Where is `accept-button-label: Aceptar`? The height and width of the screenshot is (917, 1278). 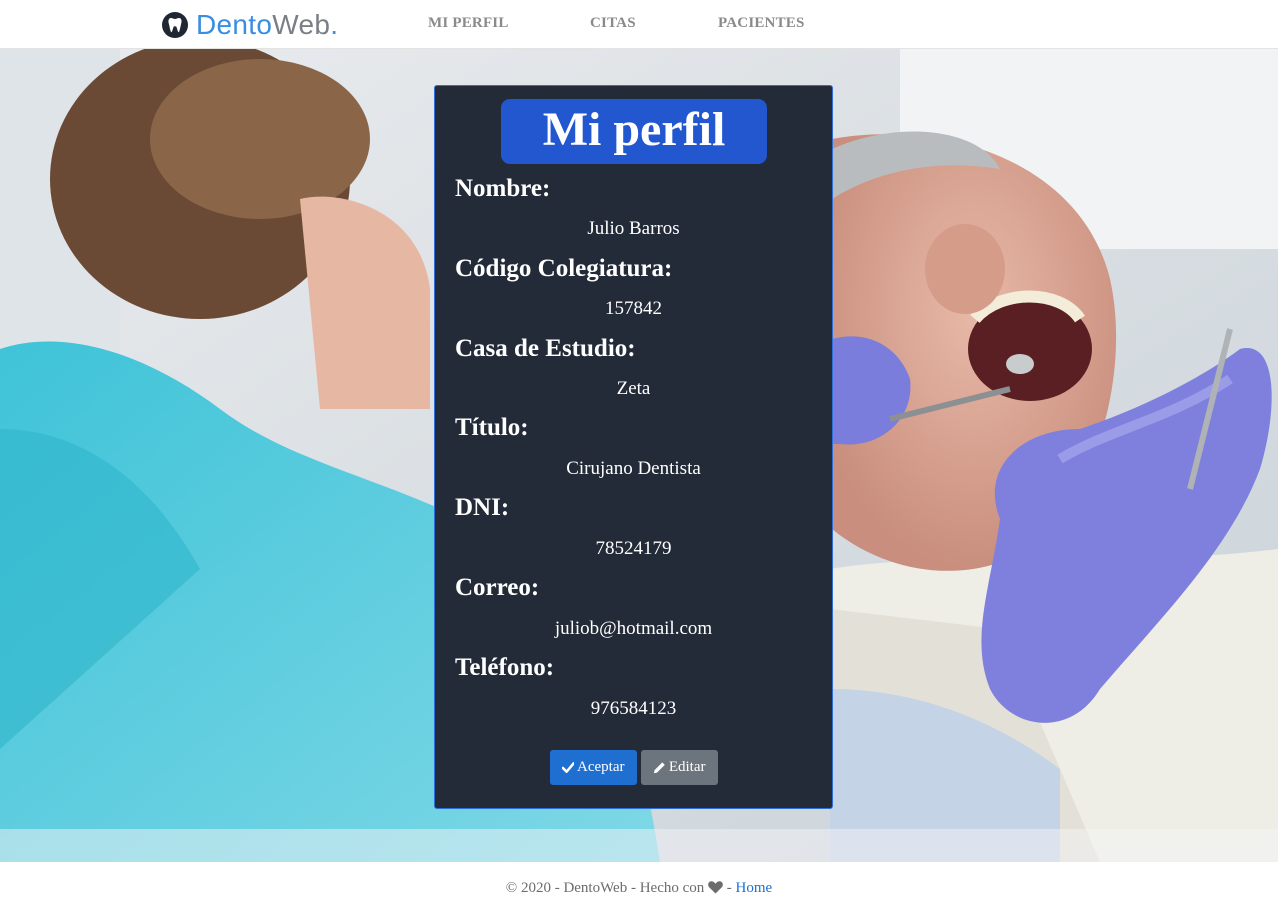
accept-button-label: Aceptar is located at coordinates (601, 767).